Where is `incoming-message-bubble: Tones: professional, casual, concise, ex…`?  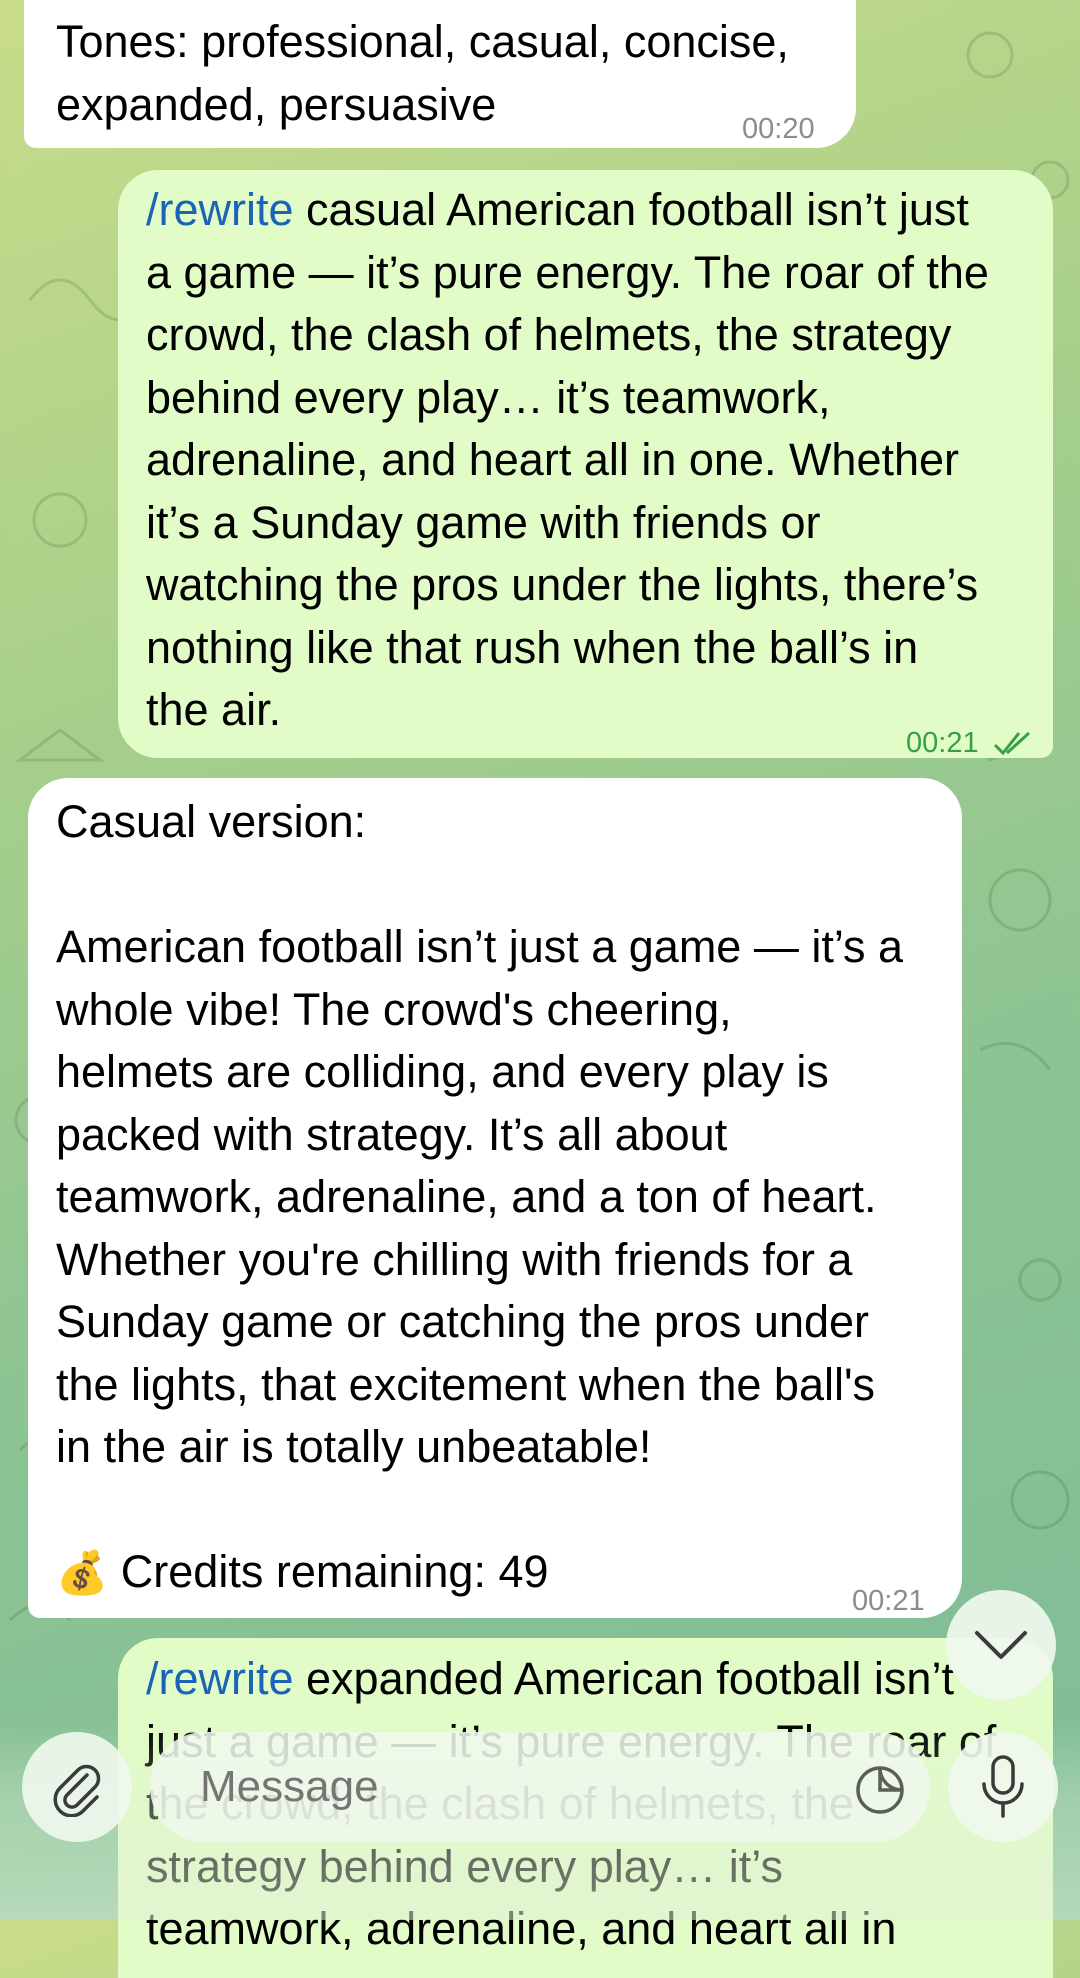 incoming-message-bubble: Tones: professional, casual, concise, ex… is located at coordinates (440, 74).